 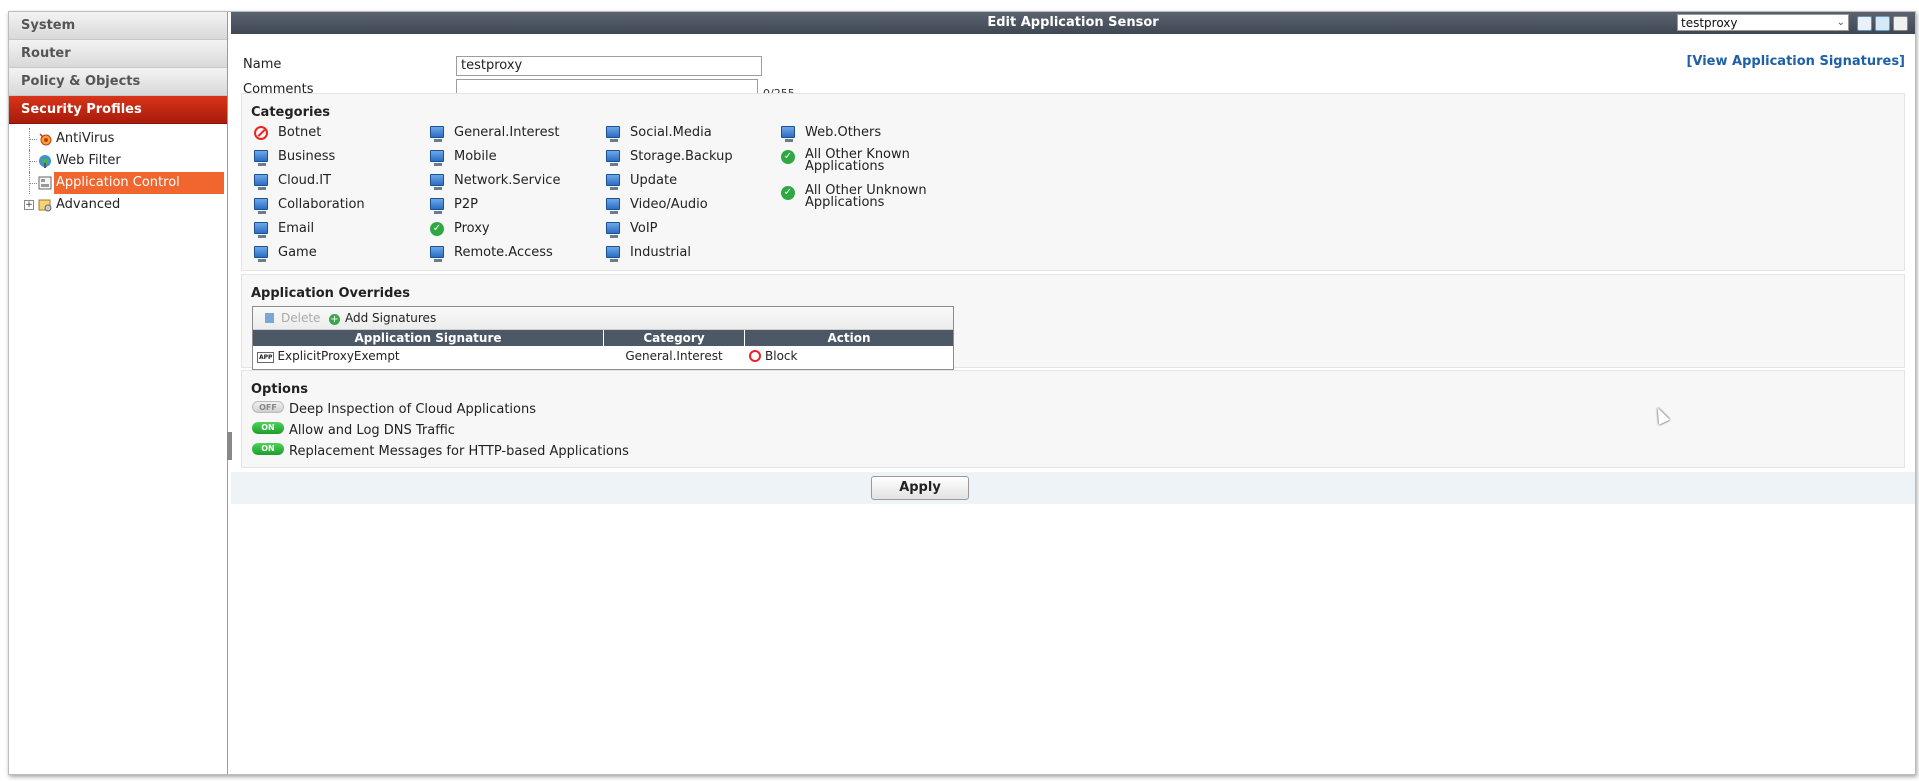 What do you see at coordinates (1864, 23) in the screenshot?
I see `add-profile-icon` at bounding box center [1864, 23].